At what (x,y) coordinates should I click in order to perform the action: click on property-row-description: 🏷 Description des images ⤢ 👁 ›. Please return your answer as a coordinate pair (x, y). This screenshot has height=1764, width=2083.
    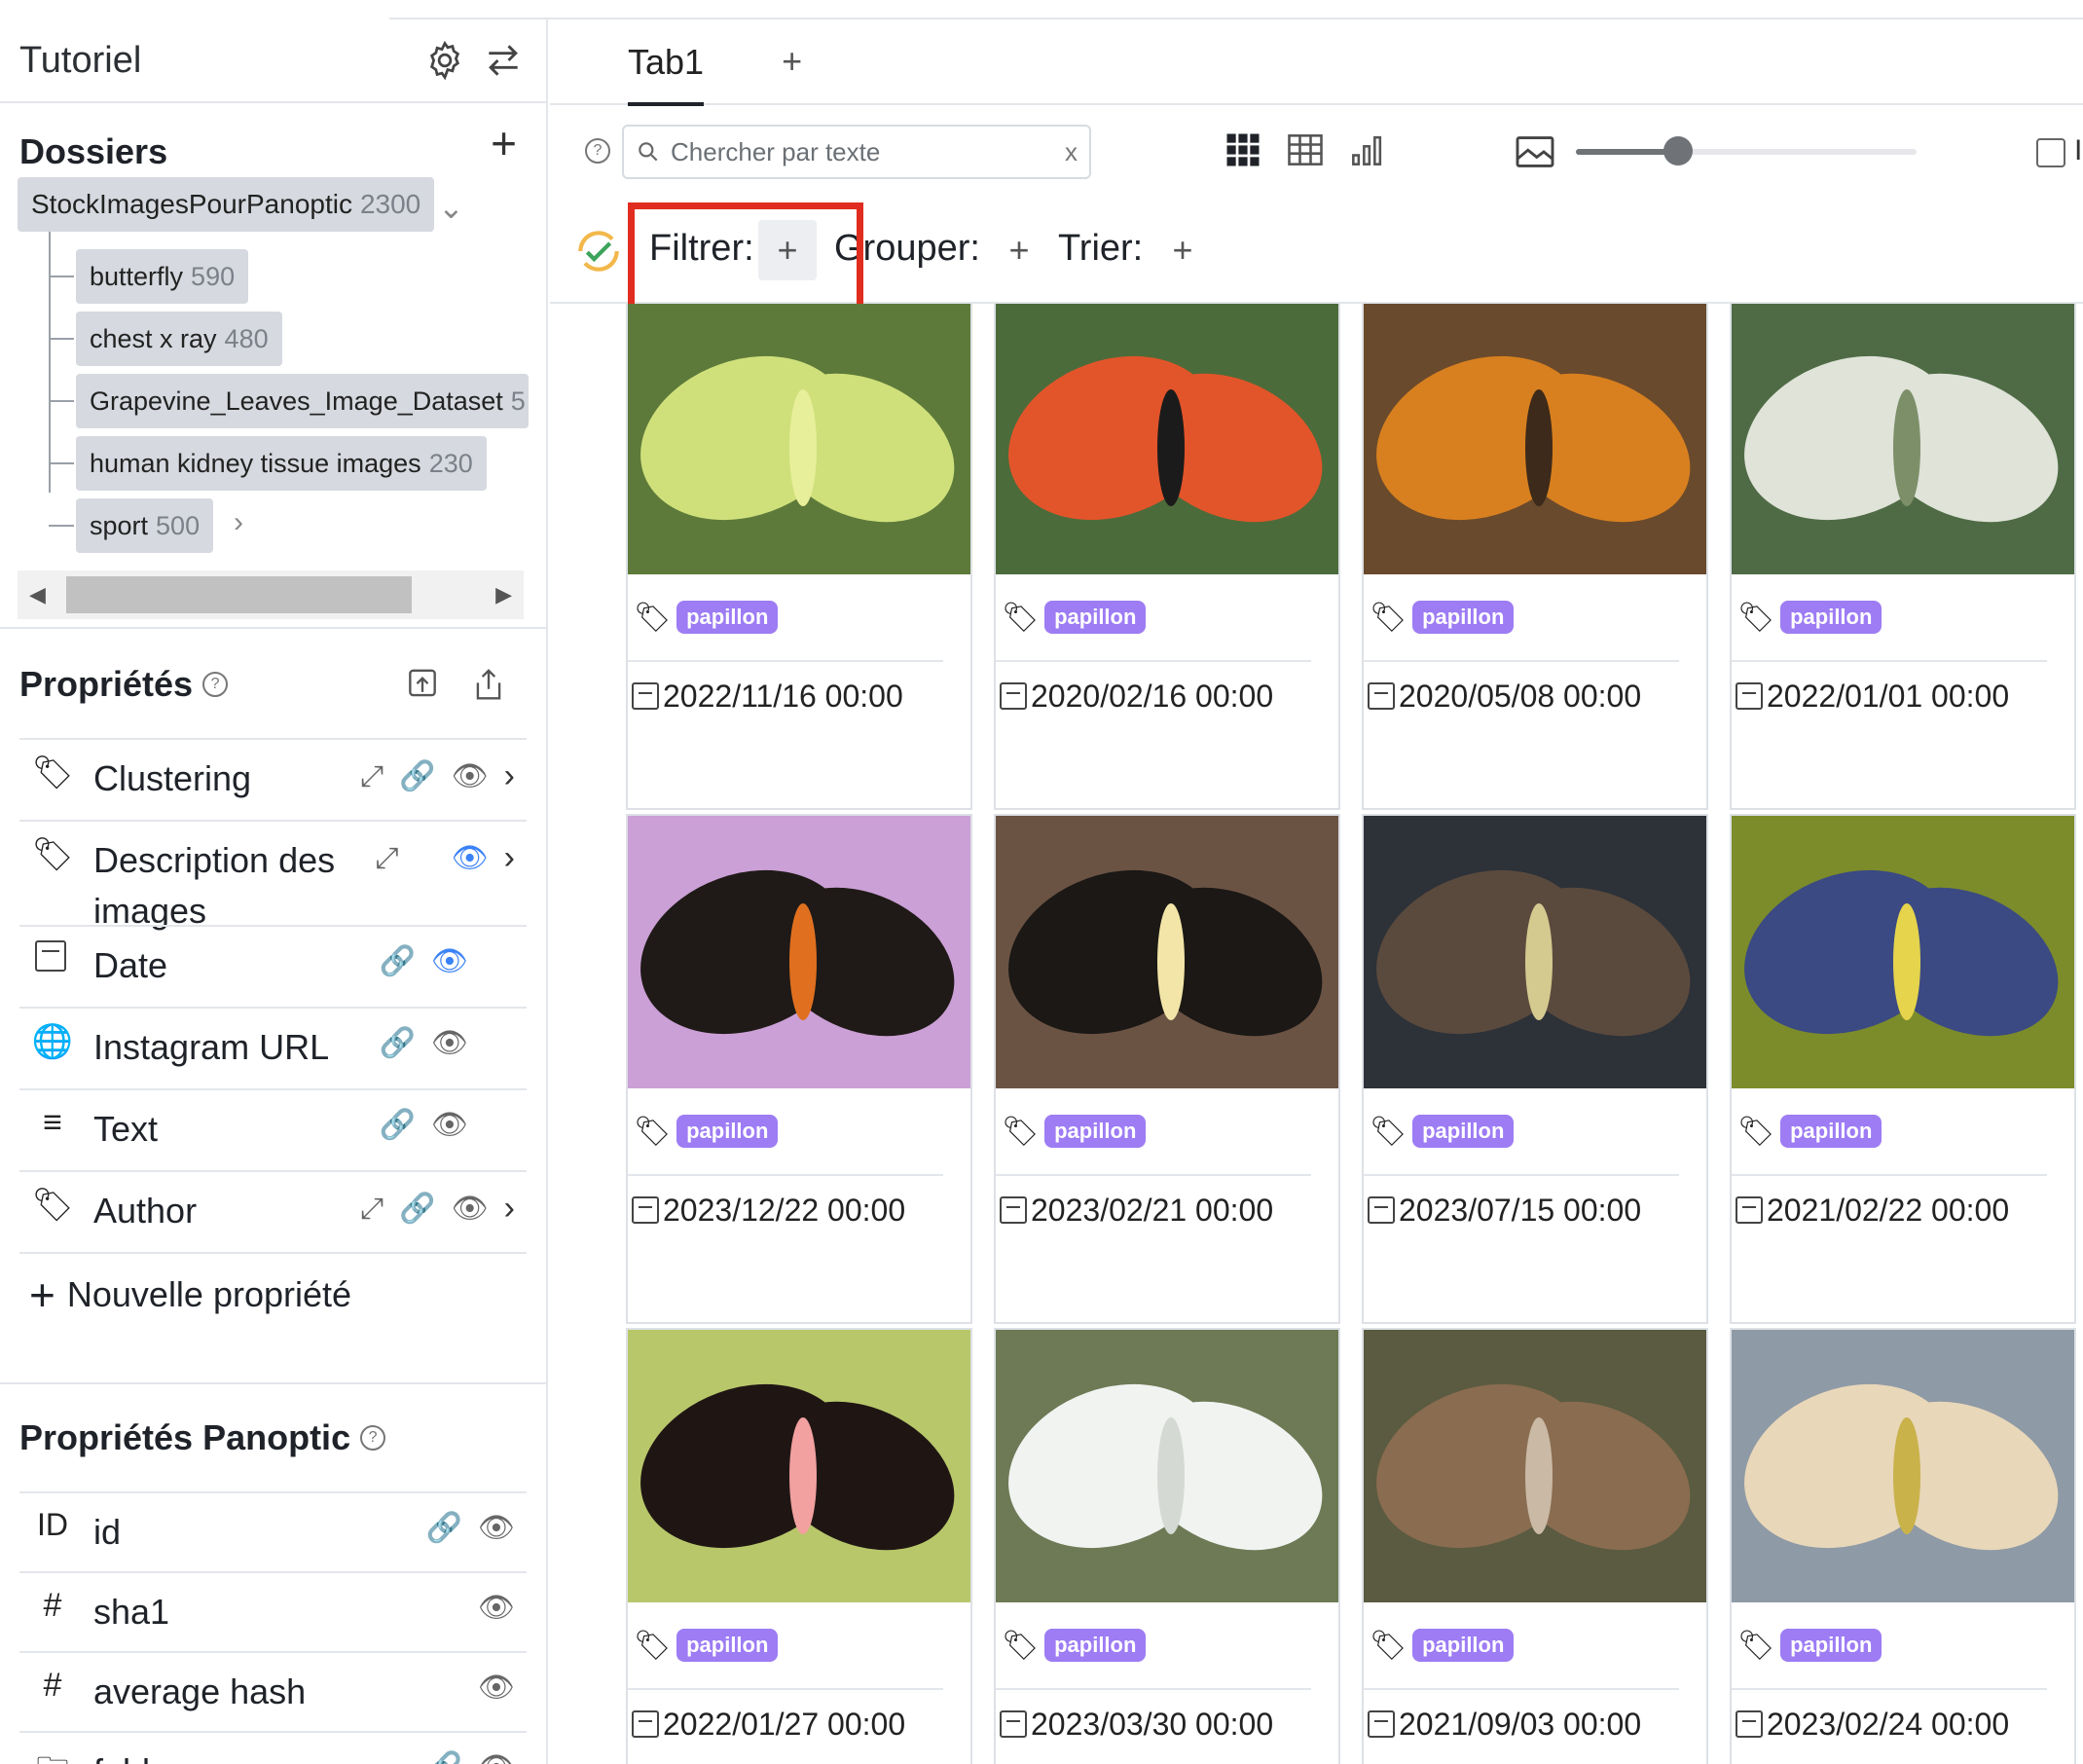
    Looking at the image, I should click on (273, 875).